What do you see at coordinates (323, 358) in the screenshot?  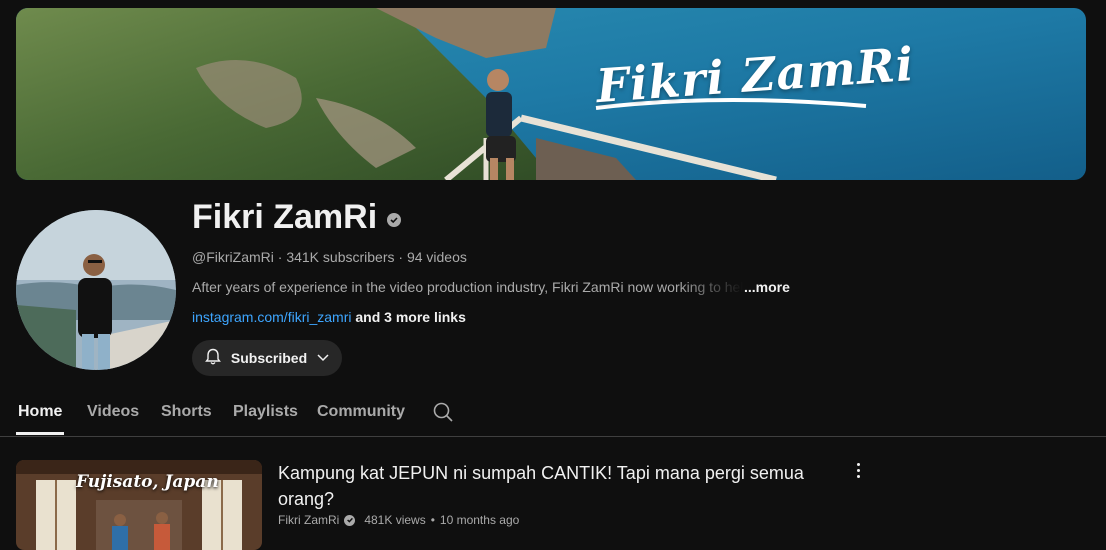 I see `chevron-down-icon` at bounding box center [323, 358].